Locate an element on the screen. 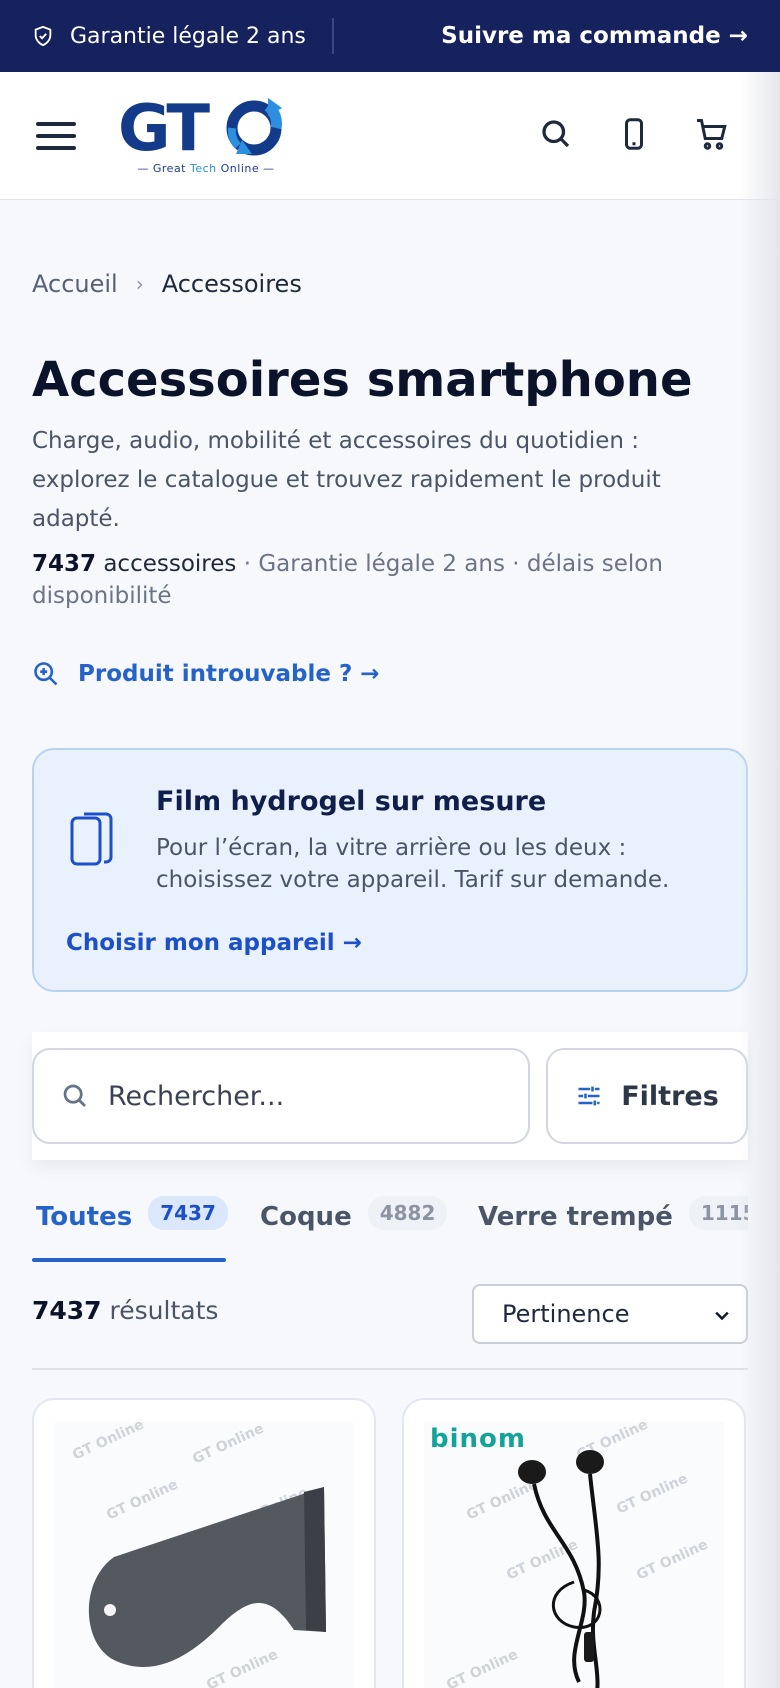 This screenshot has width=780, height=1688. sort-select: Pertinence is located at coordinates (610, 1314).